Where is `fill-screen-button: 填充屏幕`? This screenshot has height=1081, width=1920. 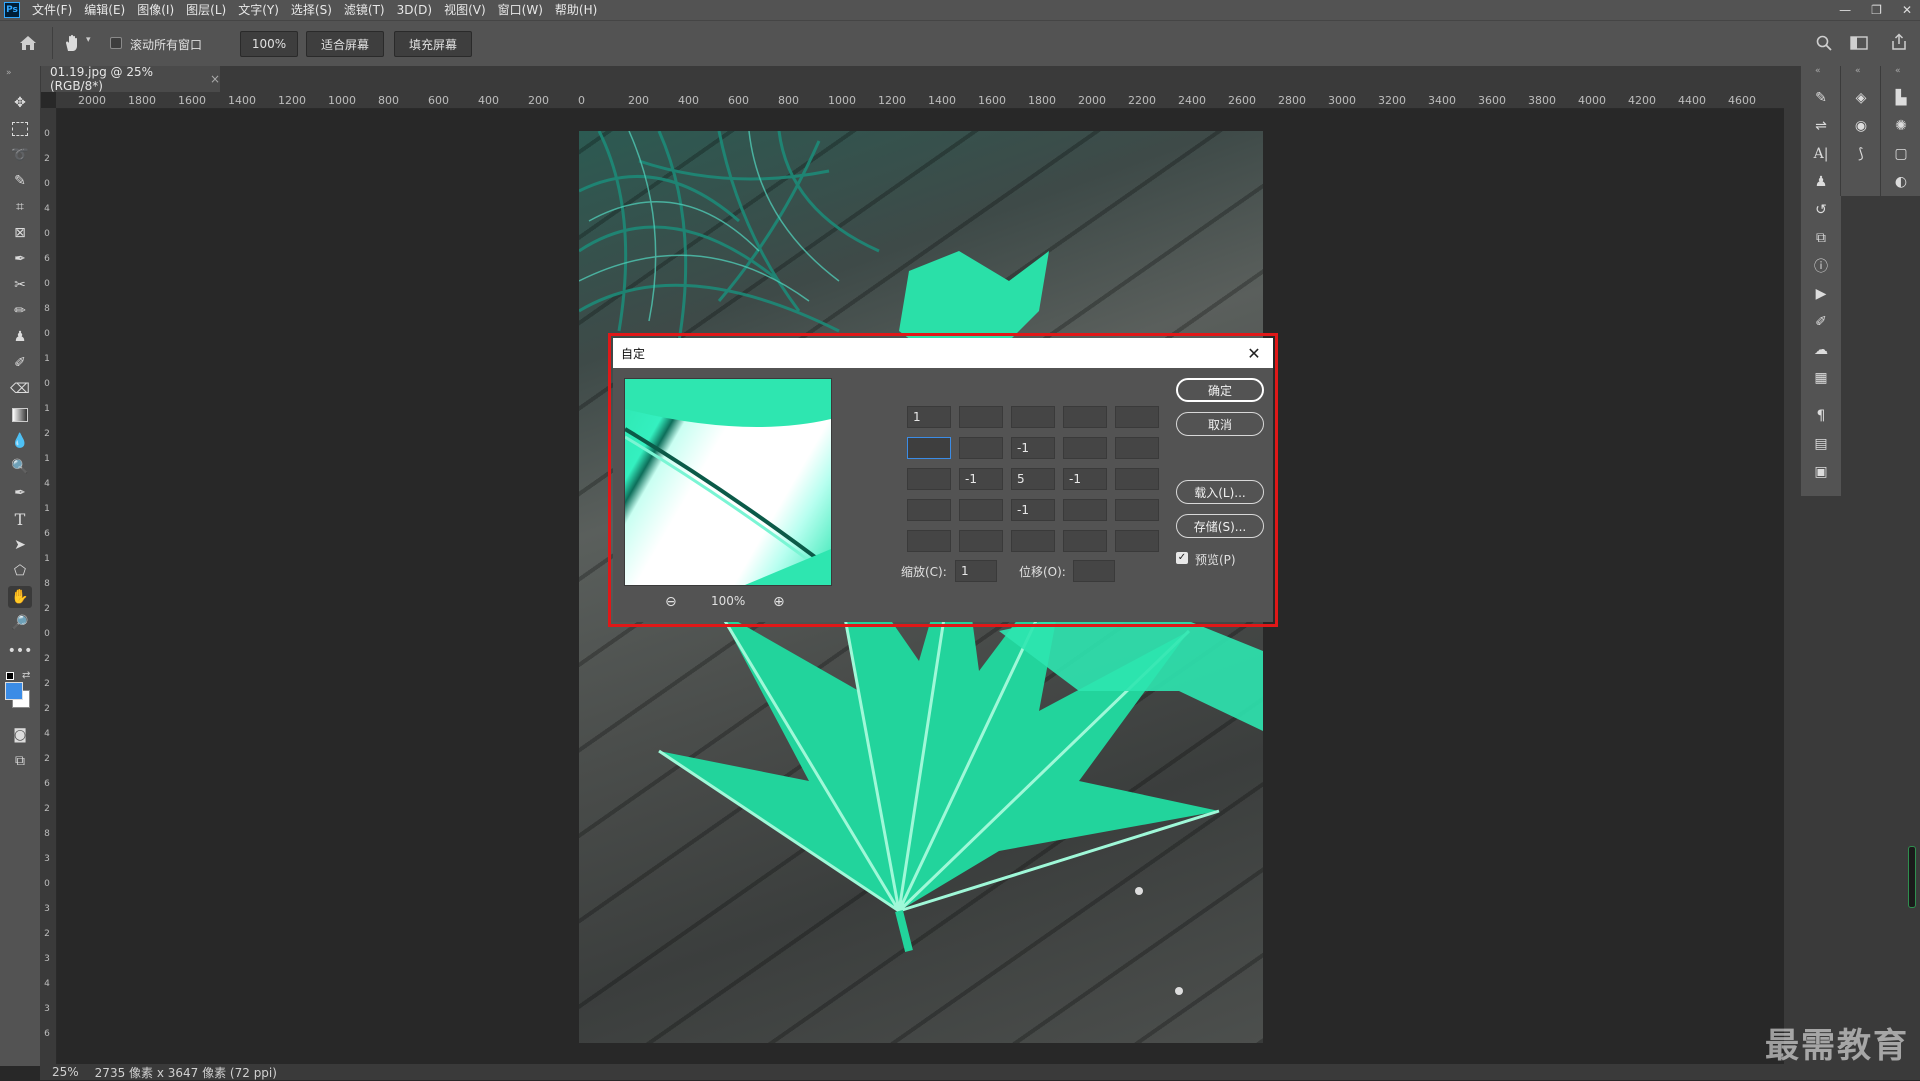
fill-screen-button: 填充屏幕 is located at coordinates (433, 44).